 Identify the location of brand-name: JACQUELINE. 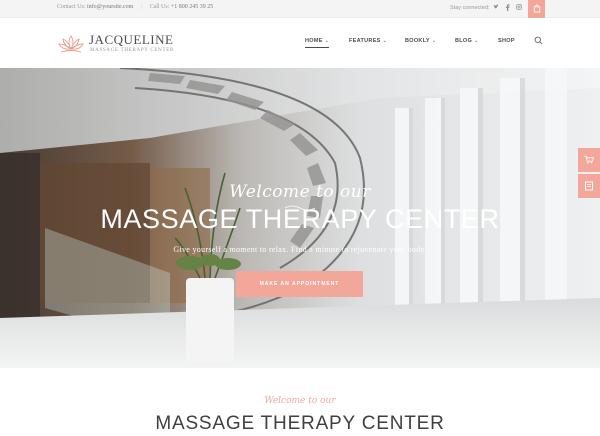
(131, 40).